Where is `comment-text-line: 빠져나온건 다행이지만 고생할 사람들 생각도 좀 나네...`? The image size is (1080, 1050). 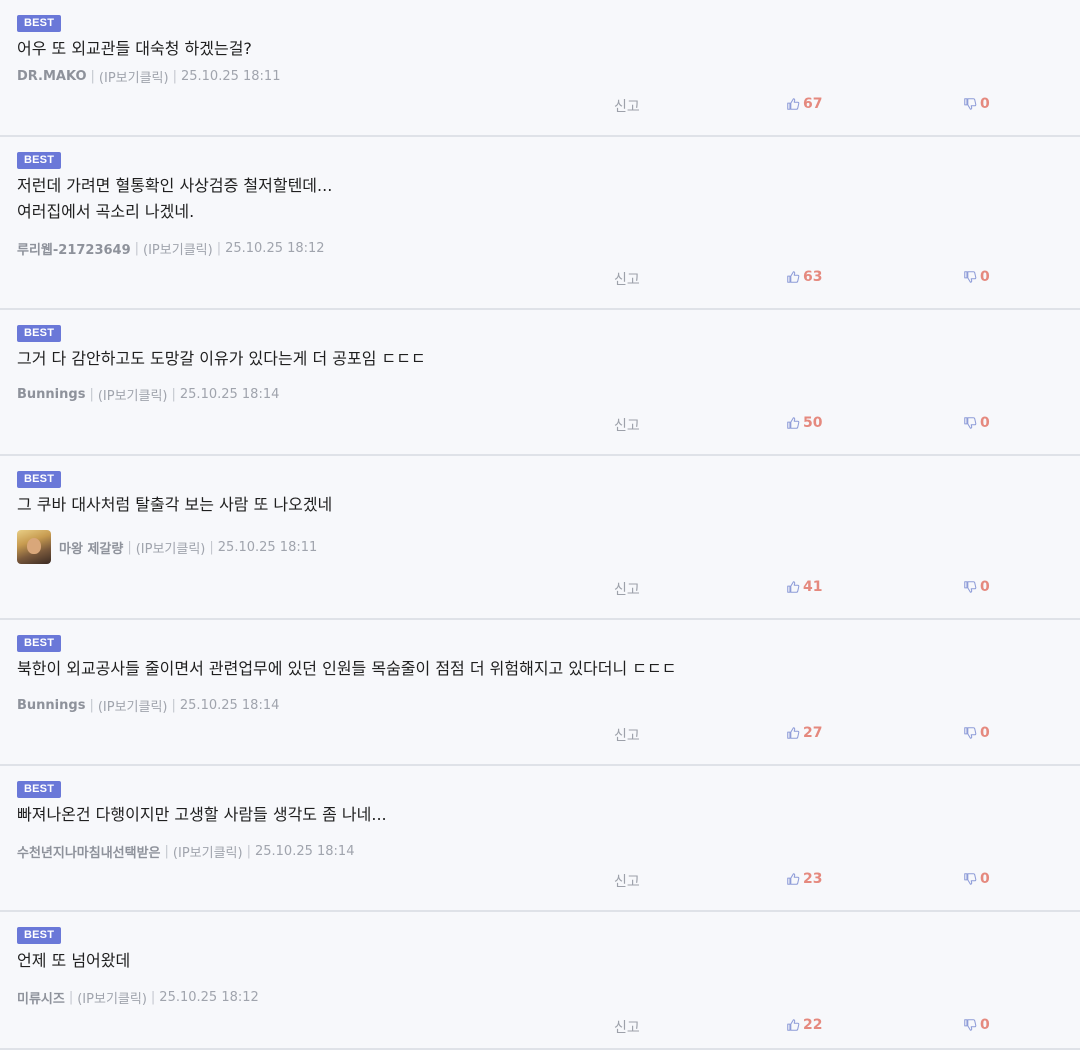
comment-text-line: 빠져나온건 다행이지만 고생할 사람들 생각도 좀 나네... is located at coordinates (202, 814).